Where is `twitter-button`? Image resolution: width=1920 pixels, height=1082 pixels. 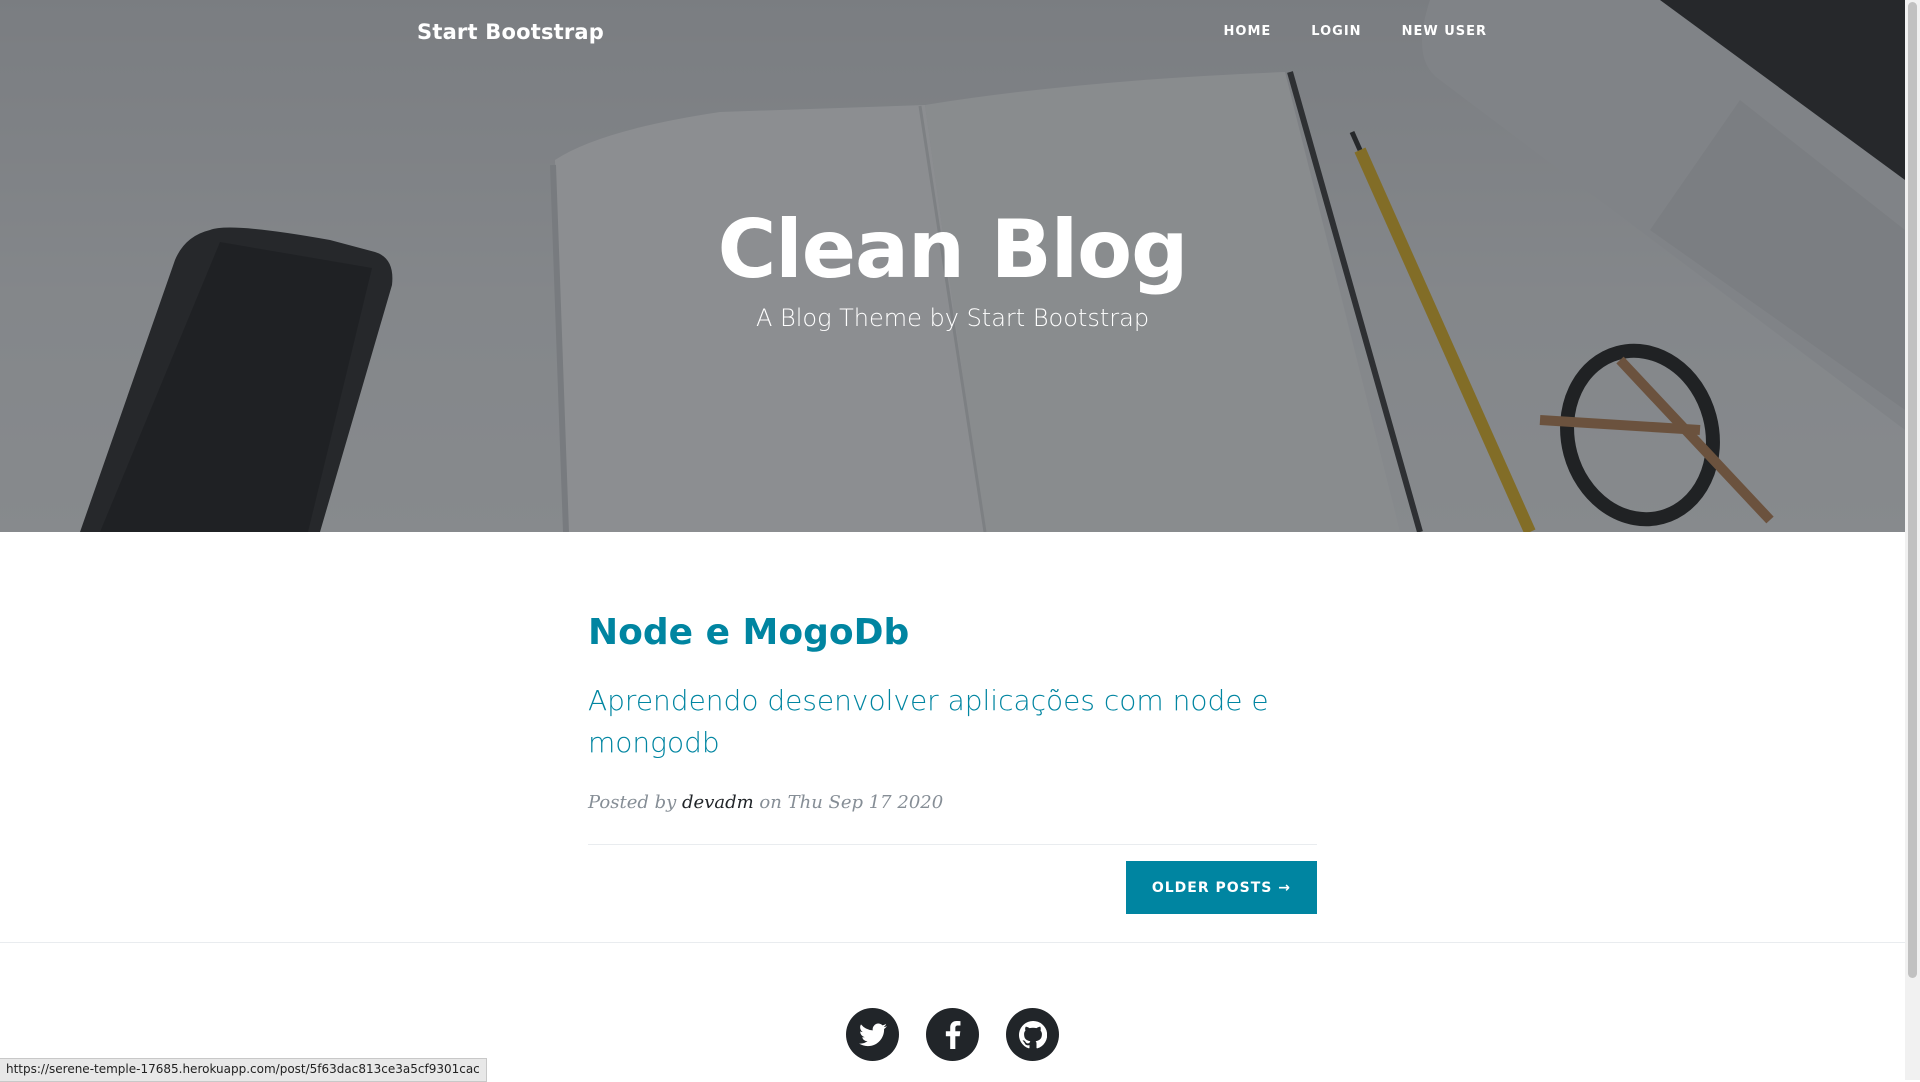
twitter-button is located at coordinates (872, 1034).